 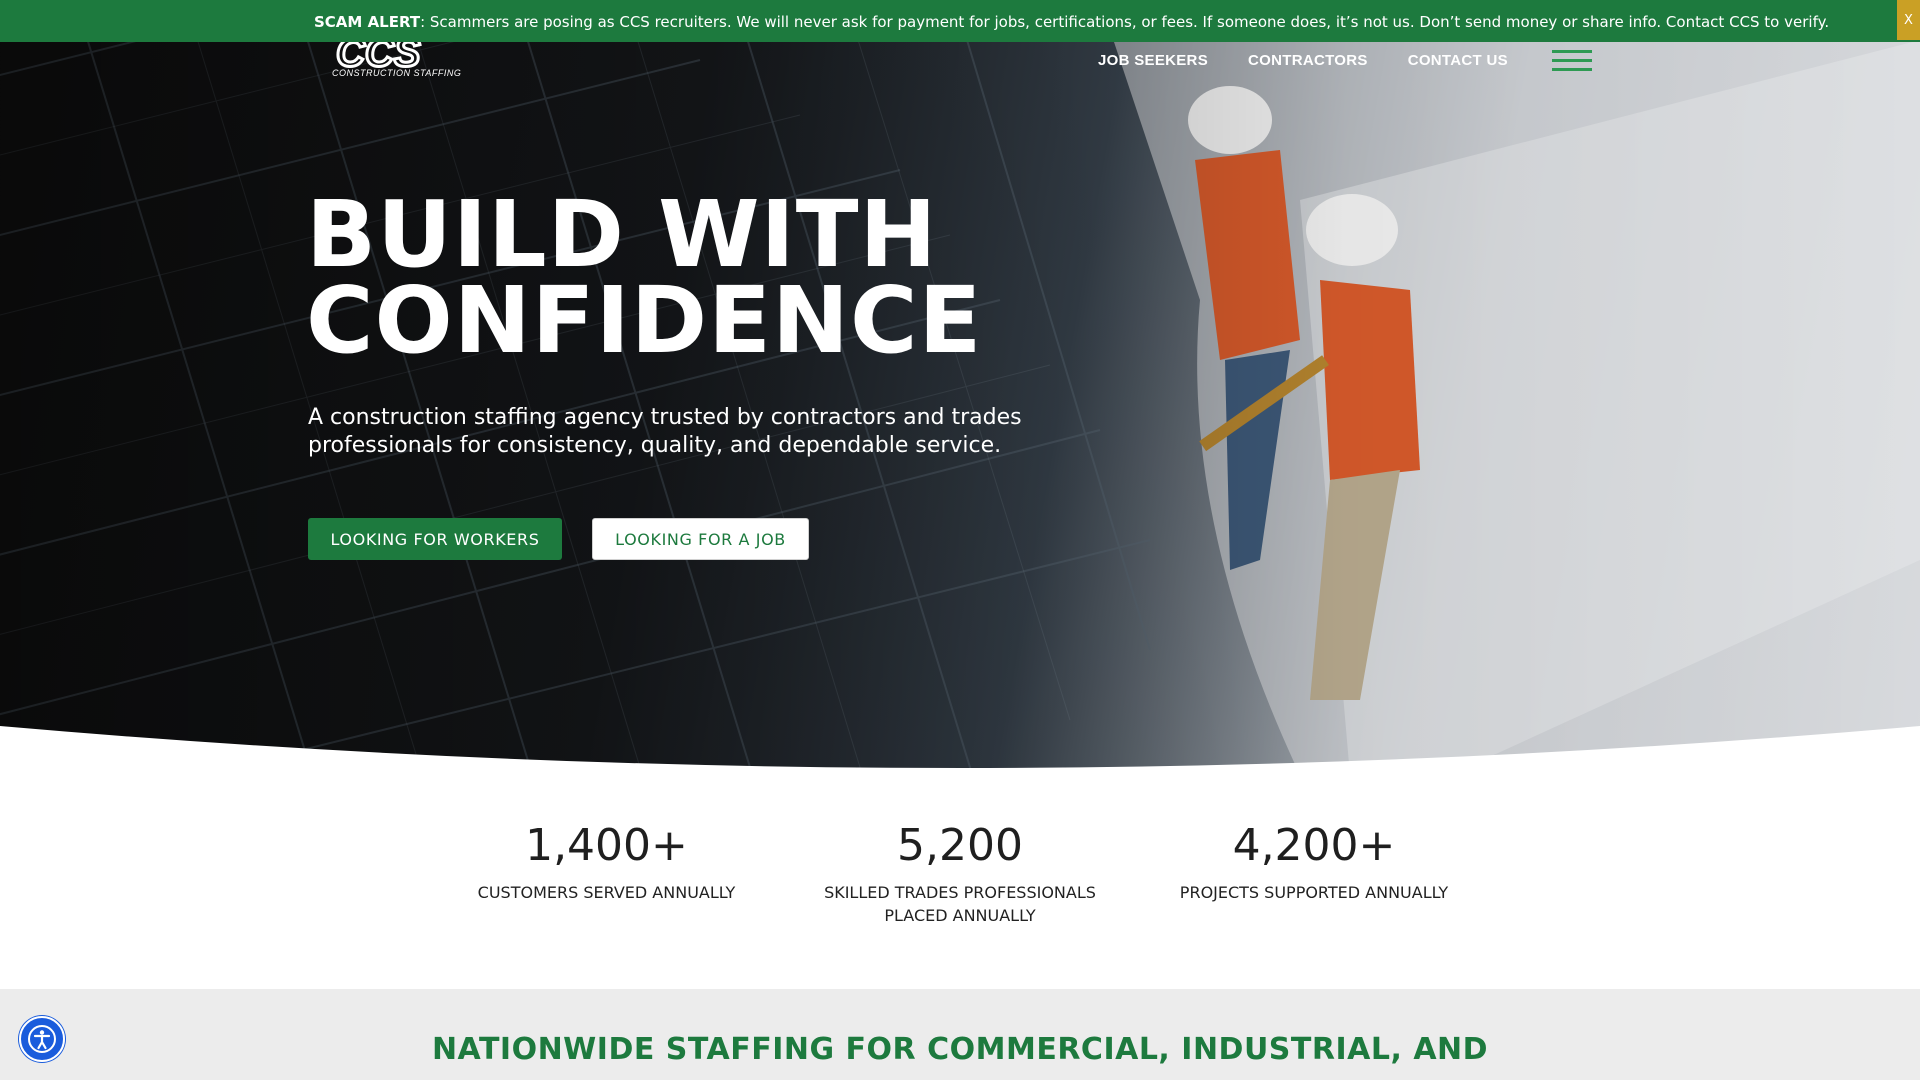 I want to click on nav-job-seekers: JOB SEEKERS, so click(x=1153, y=60).